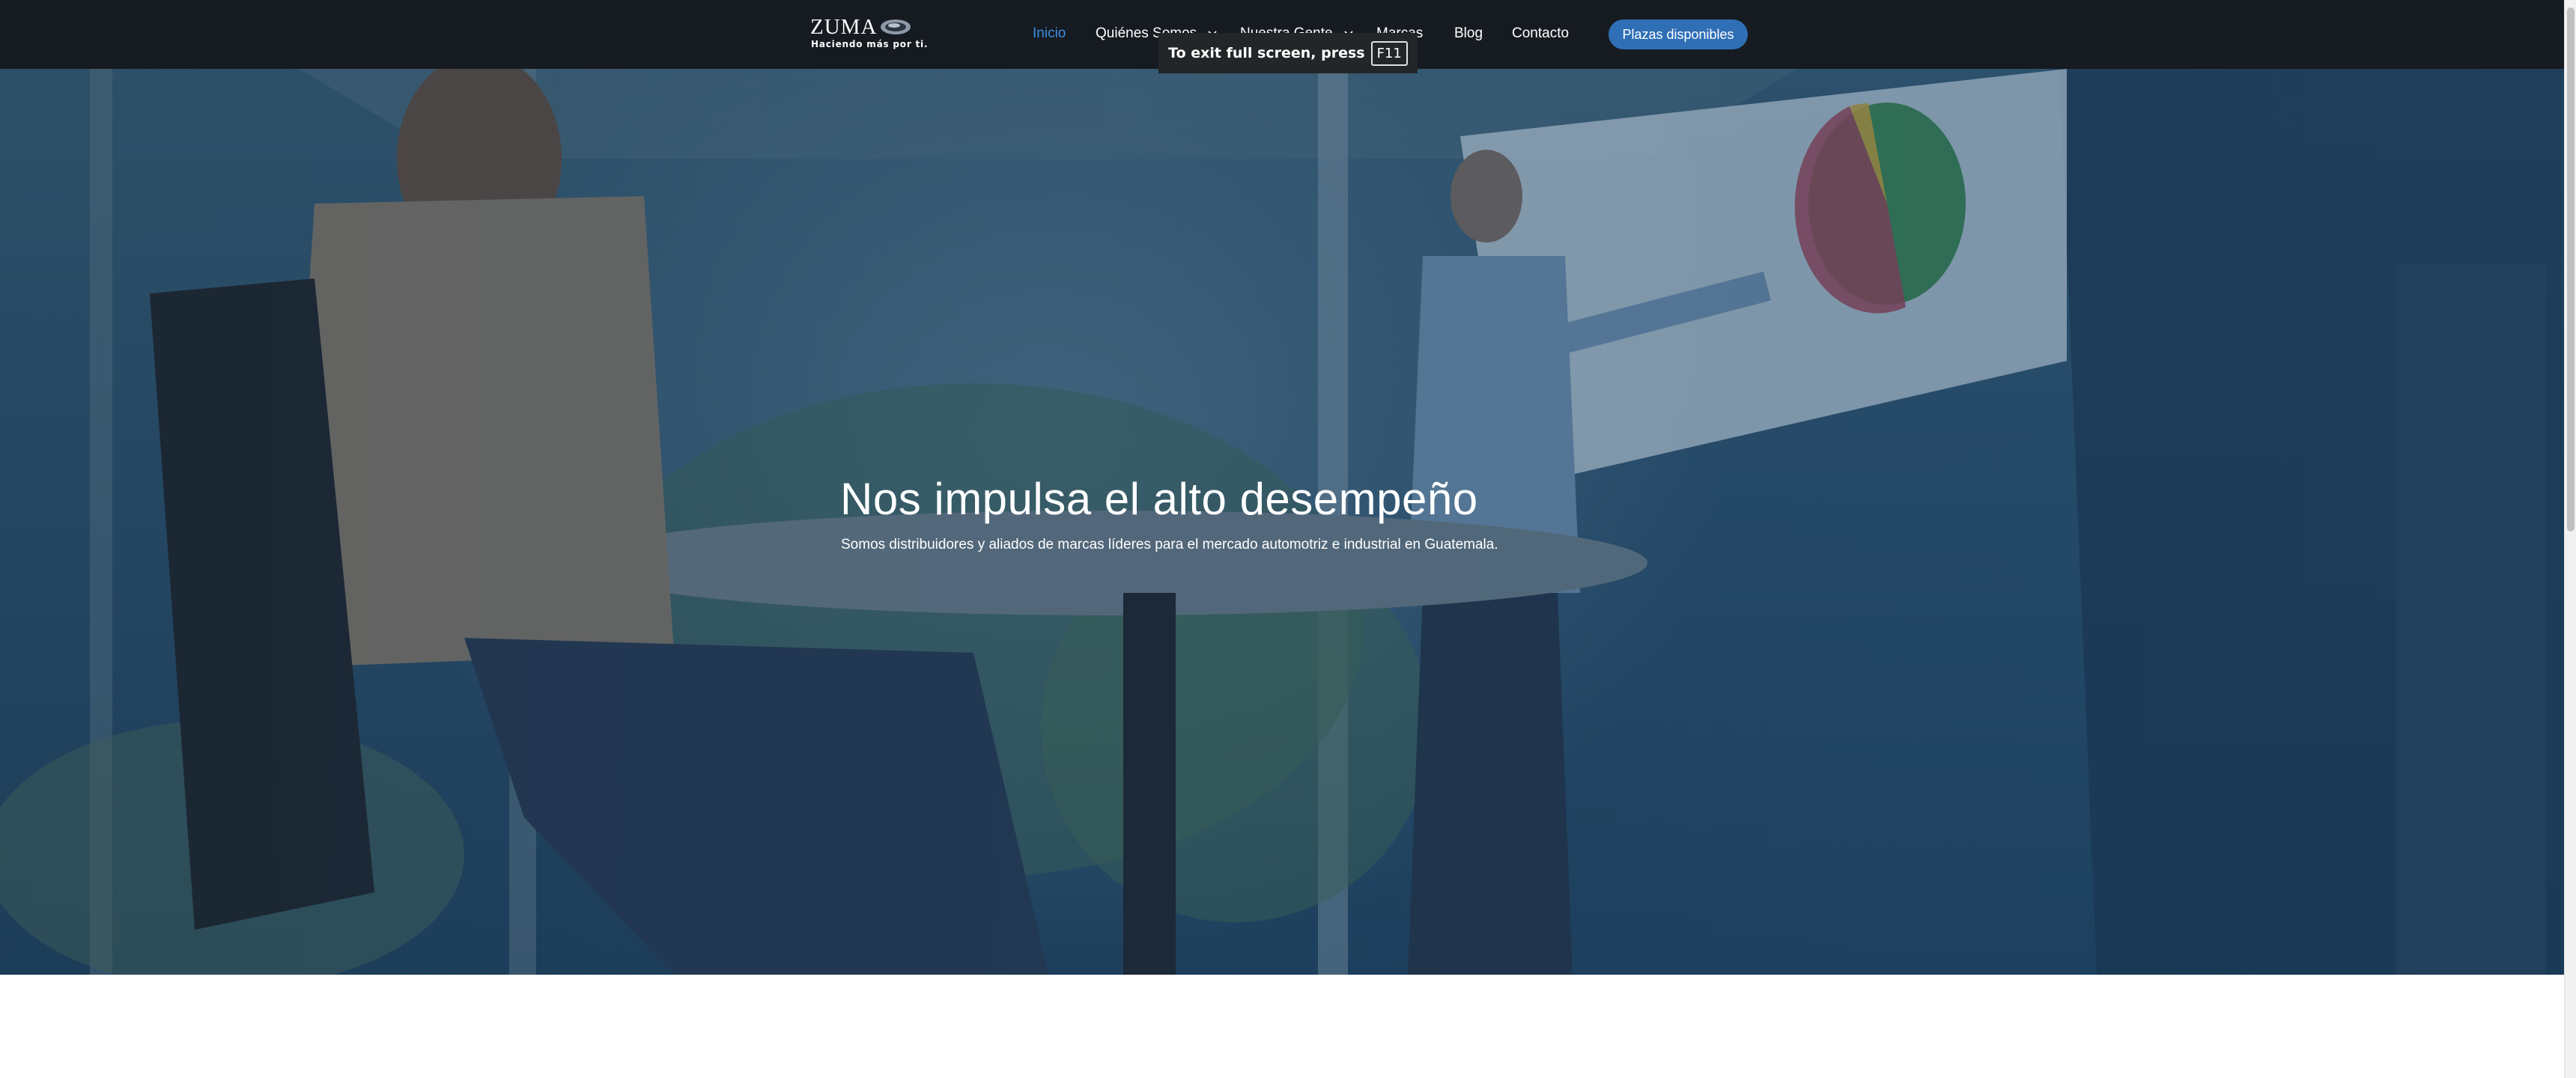 The width and height of the screenshot is (2576, 1078). What do you see at coordinates (1678, 34) in the screenshot?
I see `plazas-disponibles-button: Plazas disponibles` at bounding box center [1678, 34].